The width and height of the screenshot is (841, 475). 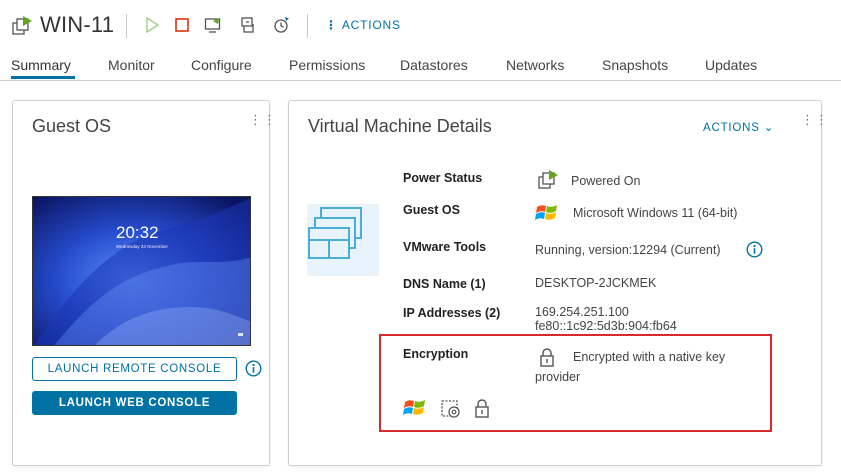 What do you see at coordinates (43, 77) in the screenshot?
I see `active-tab-indicator` at bounding box center [43, 77].